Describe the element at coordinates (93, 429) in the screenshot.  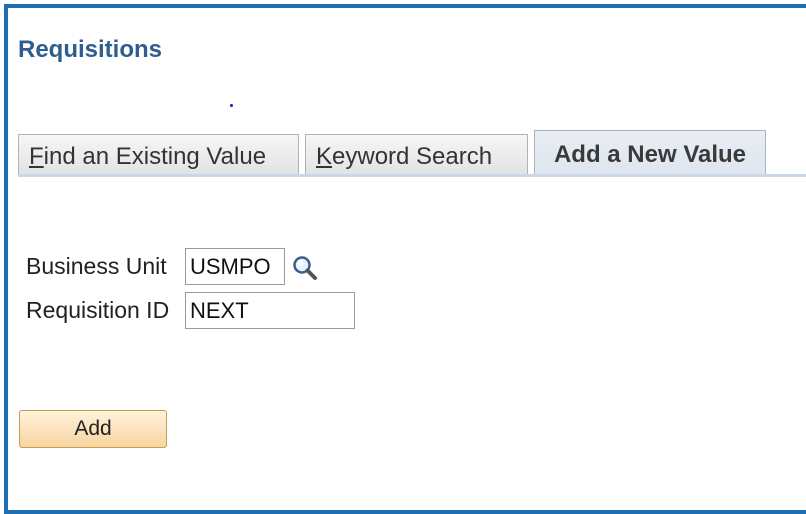
I see `add-button: Add` at that location.